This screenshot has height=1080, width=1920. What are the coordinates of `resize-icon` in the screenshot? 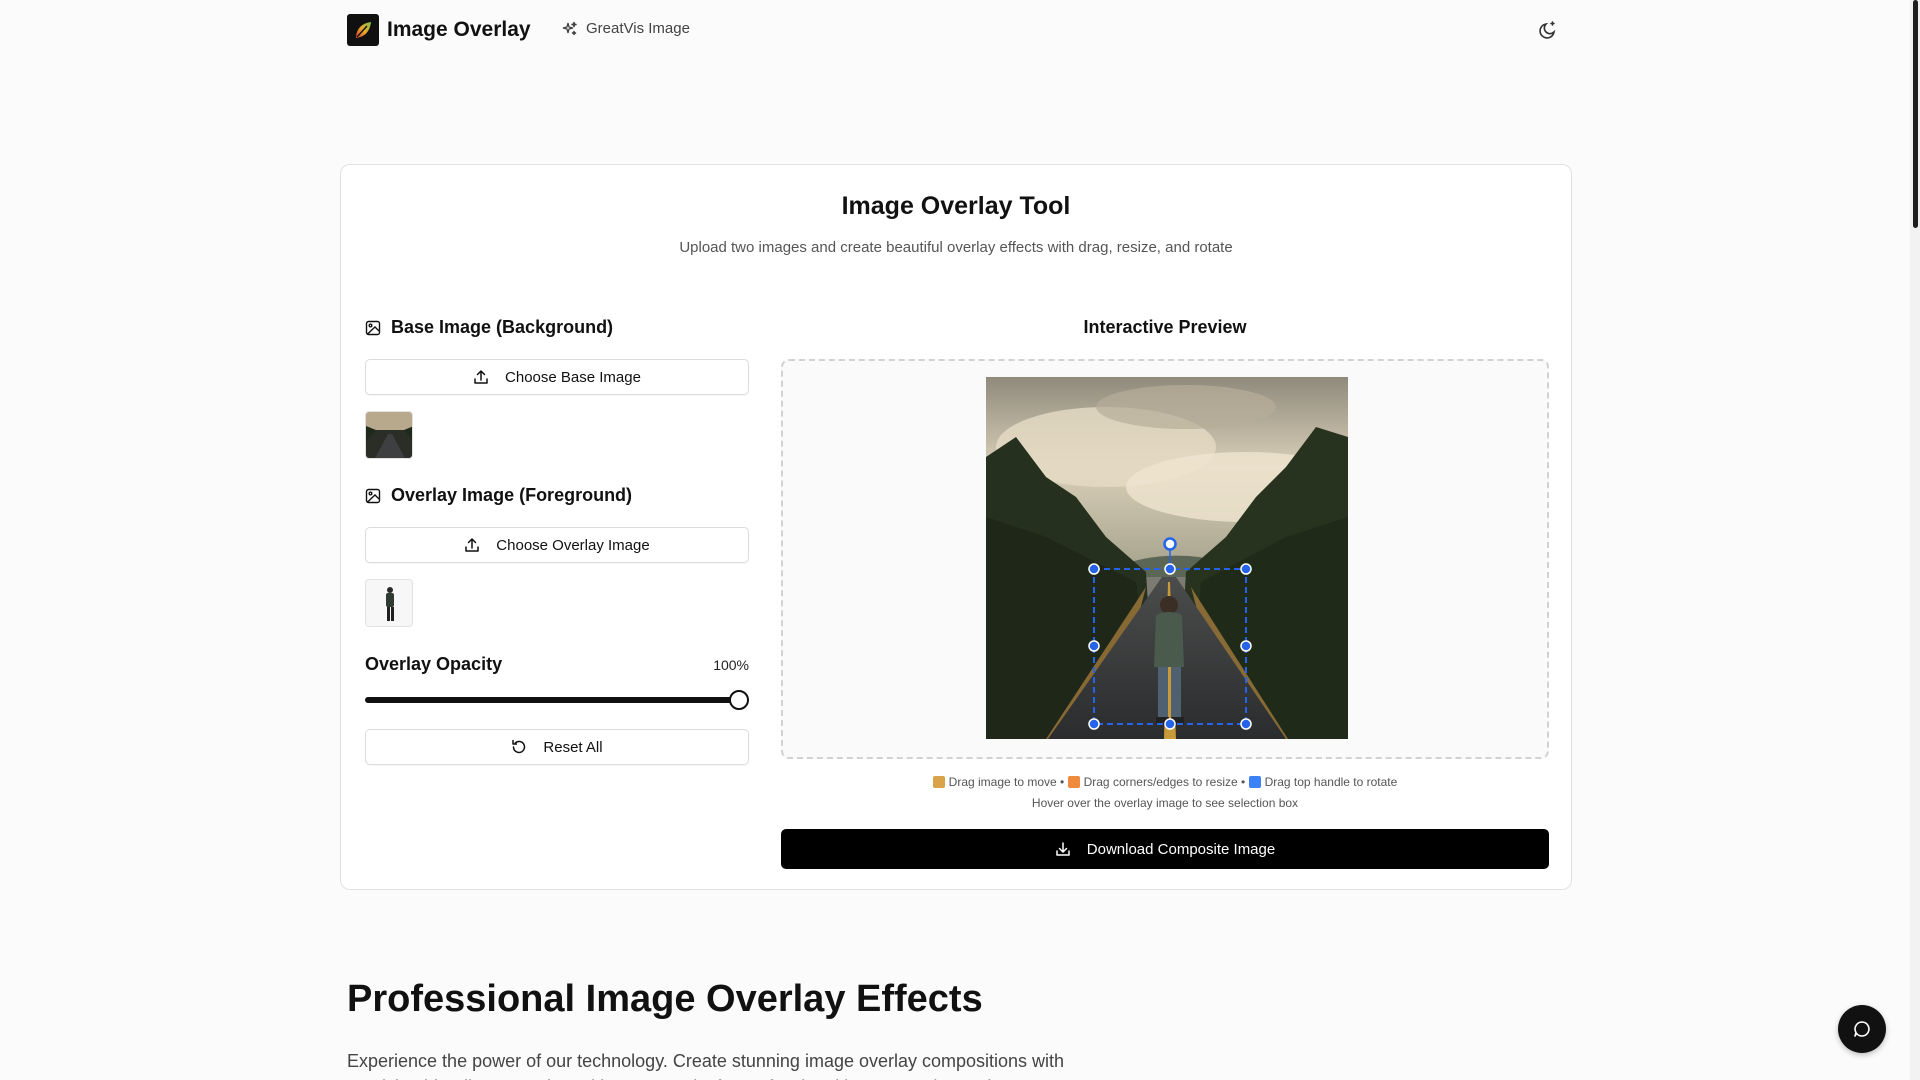 It's located at (1073, 782).